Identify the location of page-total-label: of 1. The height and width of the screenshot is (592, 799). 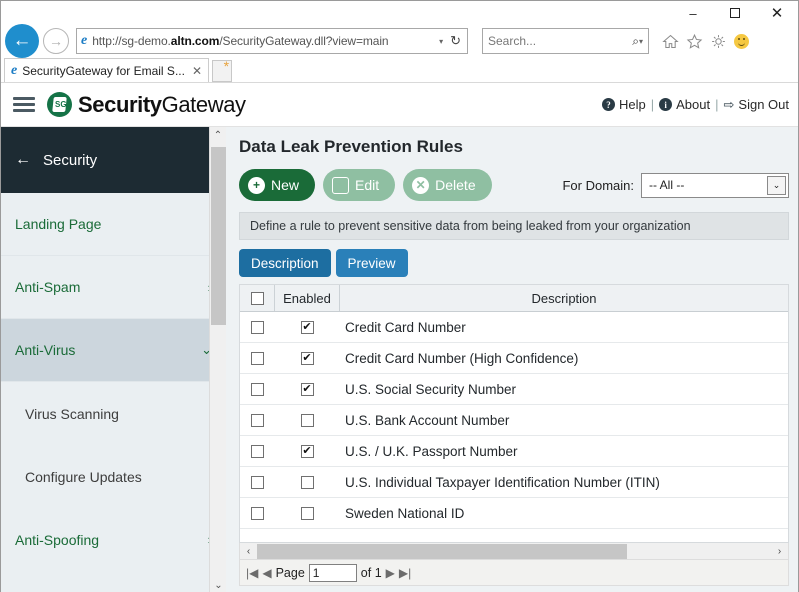
(371, 572).